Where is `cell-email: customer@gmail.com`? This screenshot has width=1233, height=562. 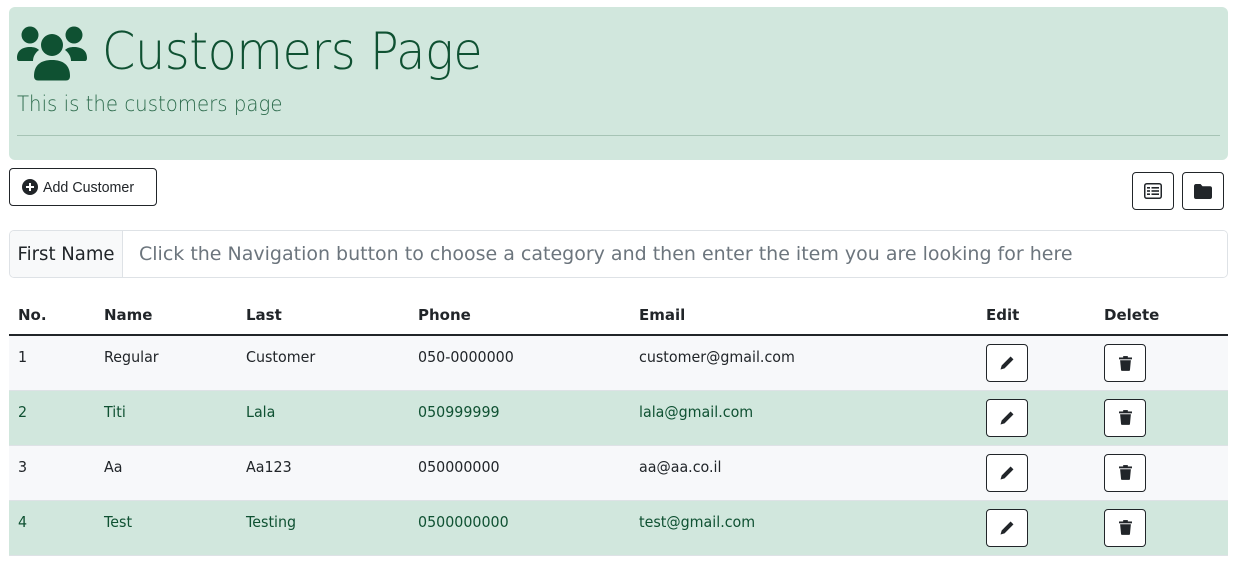 cell-email: customer@gmail.com is located at coordinates (803, 363).